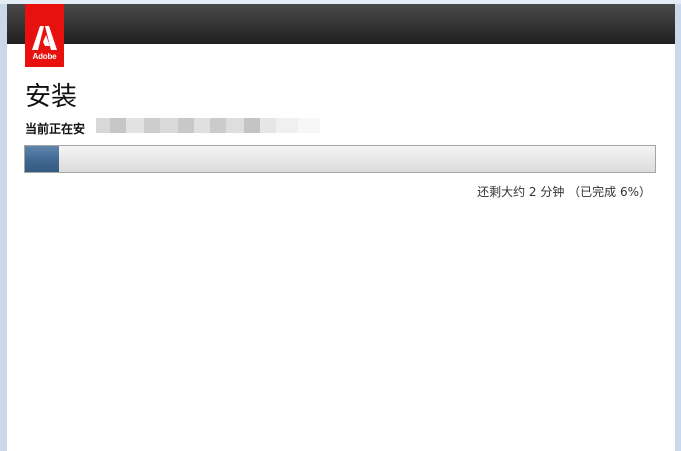  Describe the element at coordinates (42, 159) in the screenshot. I see `progress-bar-fill` at that location.